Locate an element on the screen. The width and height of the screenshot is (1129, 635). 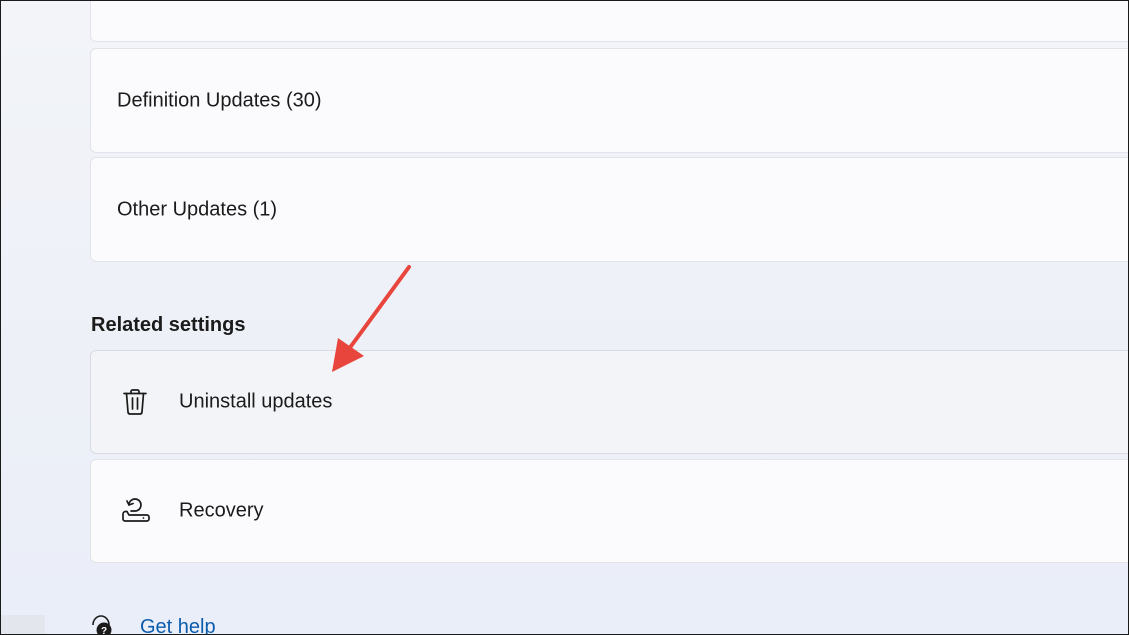
related-settings-heading: Related settings is located at coordinates (168, 325).